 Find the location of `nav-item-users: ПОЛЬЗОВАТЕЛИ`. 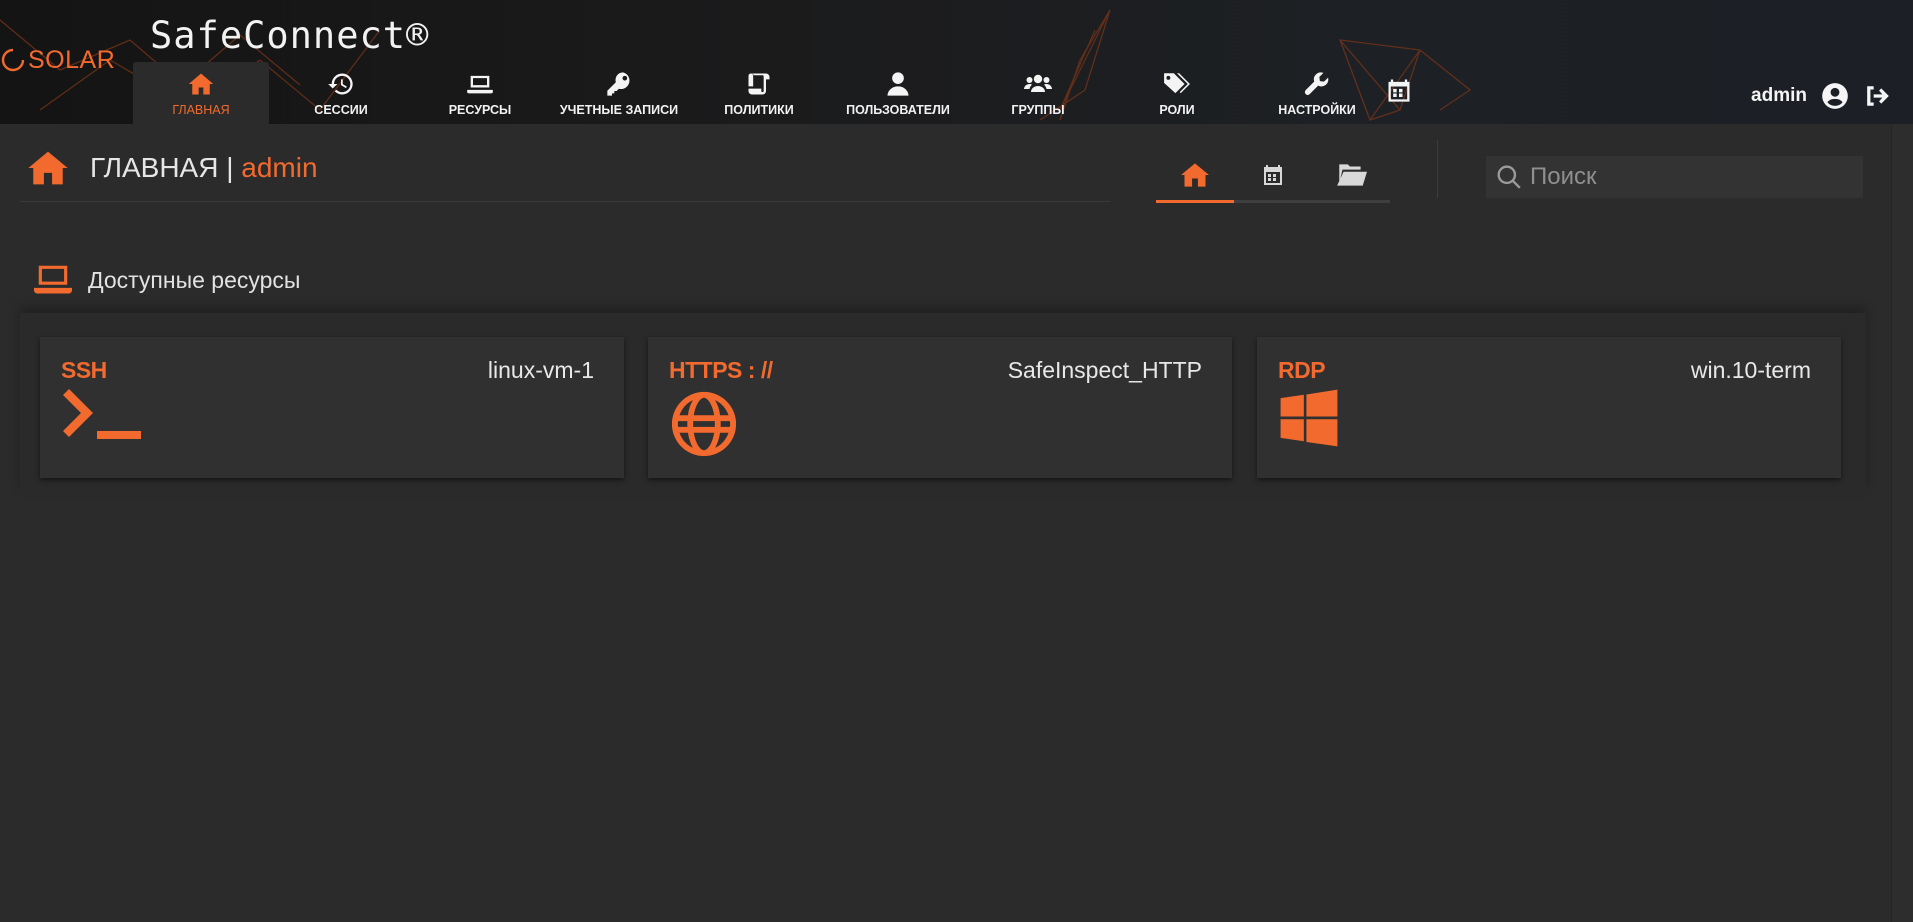

nav-item-users: ПОЛЬЗОВАТЕЛИ is located at coordinates (898, 93).